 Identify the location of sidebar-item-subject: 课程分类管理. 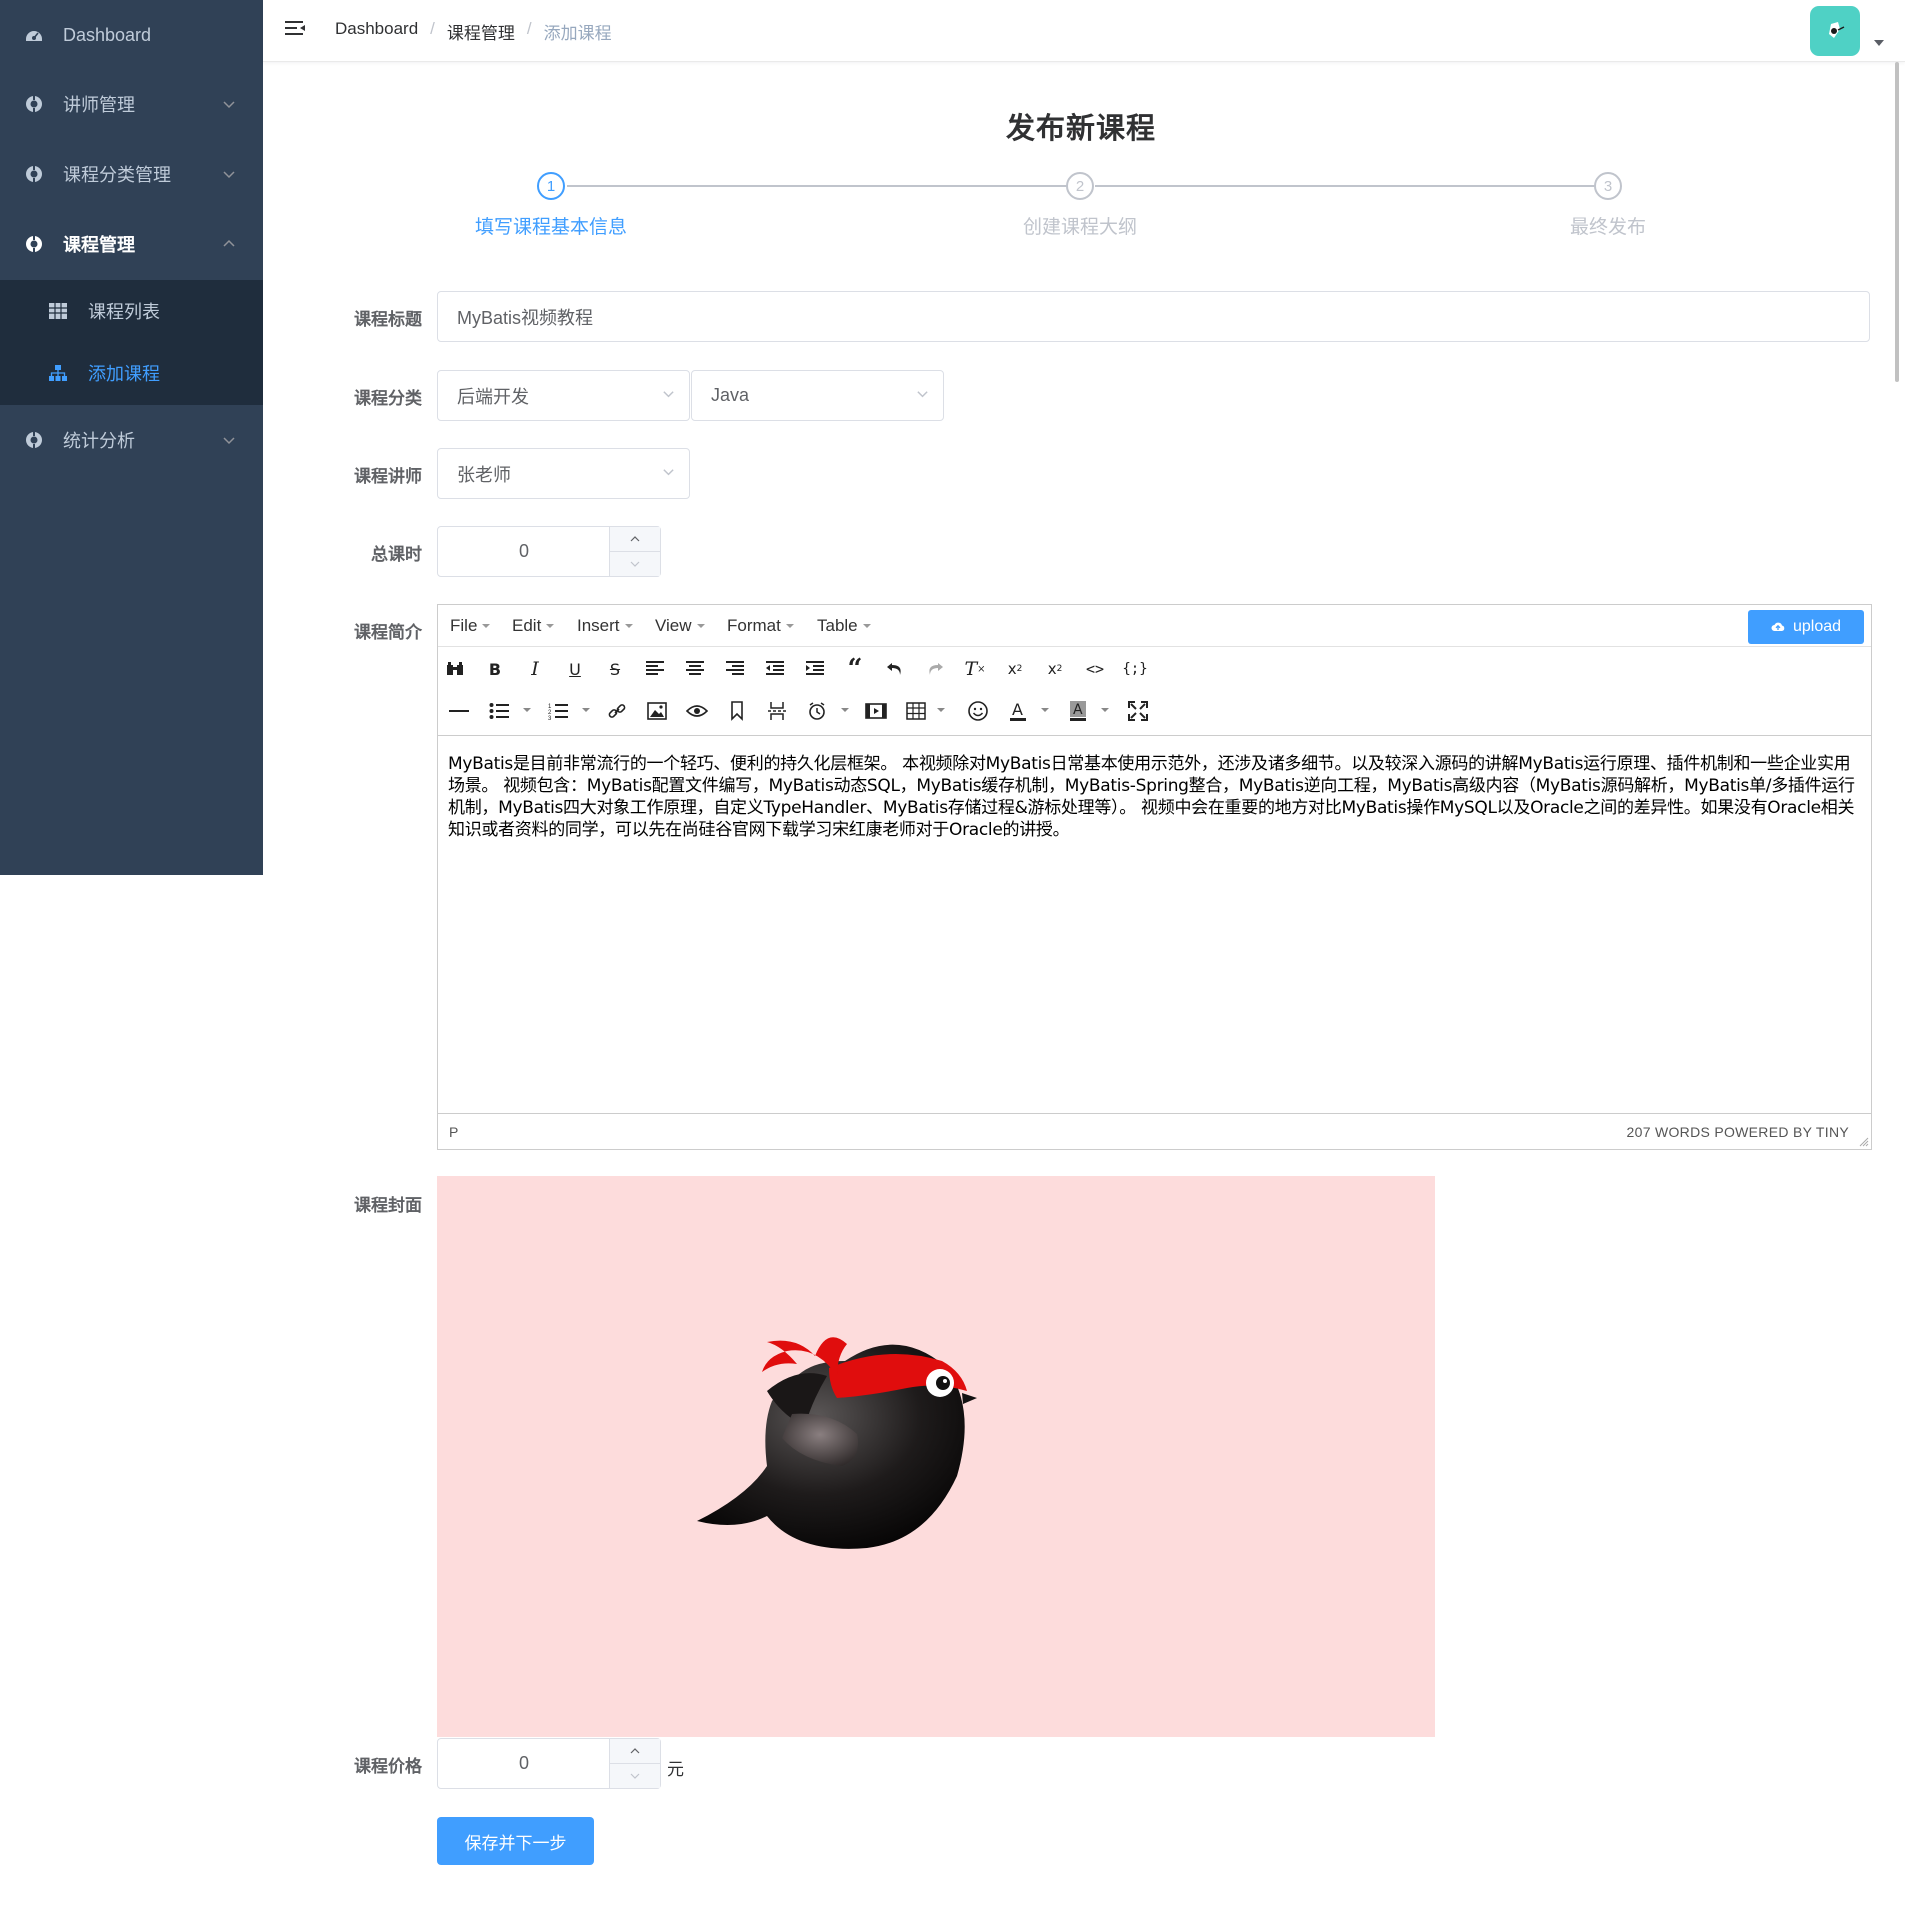
(131, 174).